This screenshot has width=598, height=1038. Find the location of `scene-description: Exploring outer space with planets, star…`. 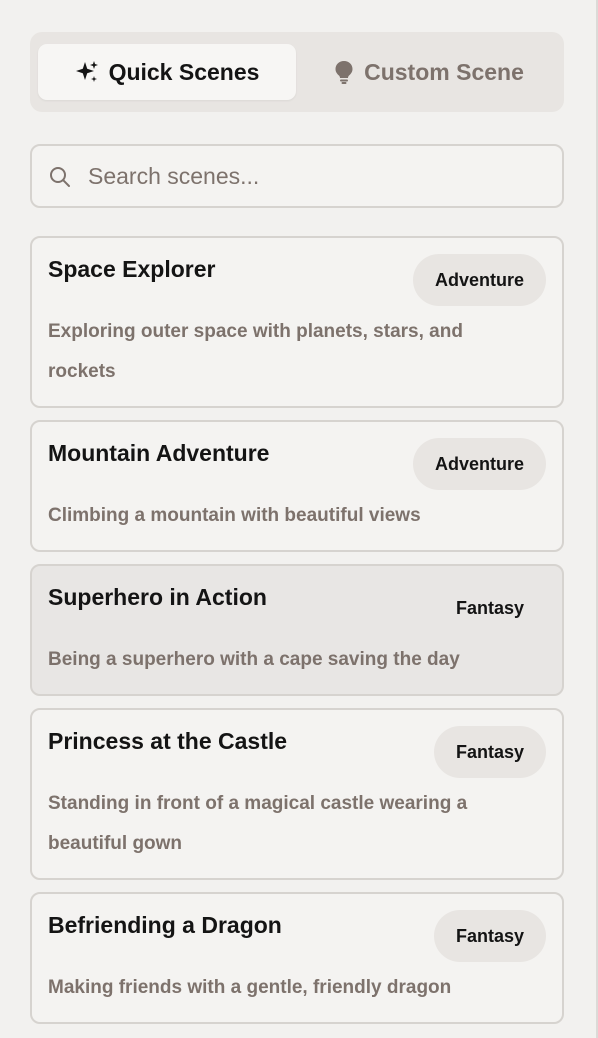

scene-description: Exploring outer space with planets, star… is located at coordinates (255, 351).